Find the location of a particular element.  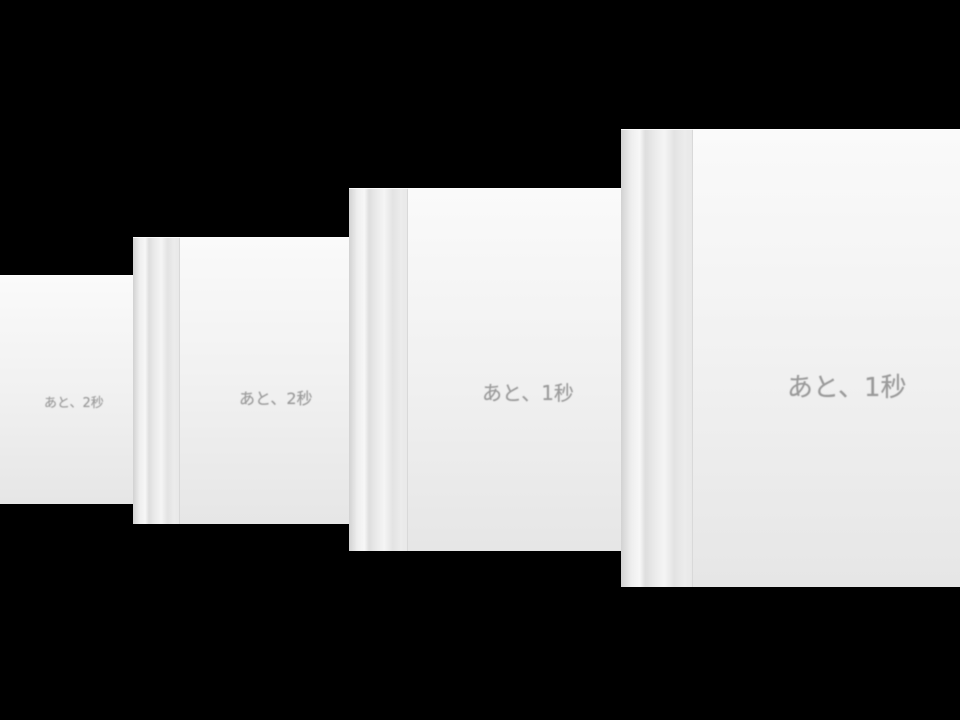

countdown-card-2: あと、2秒 is located at coordinates (242, 380).